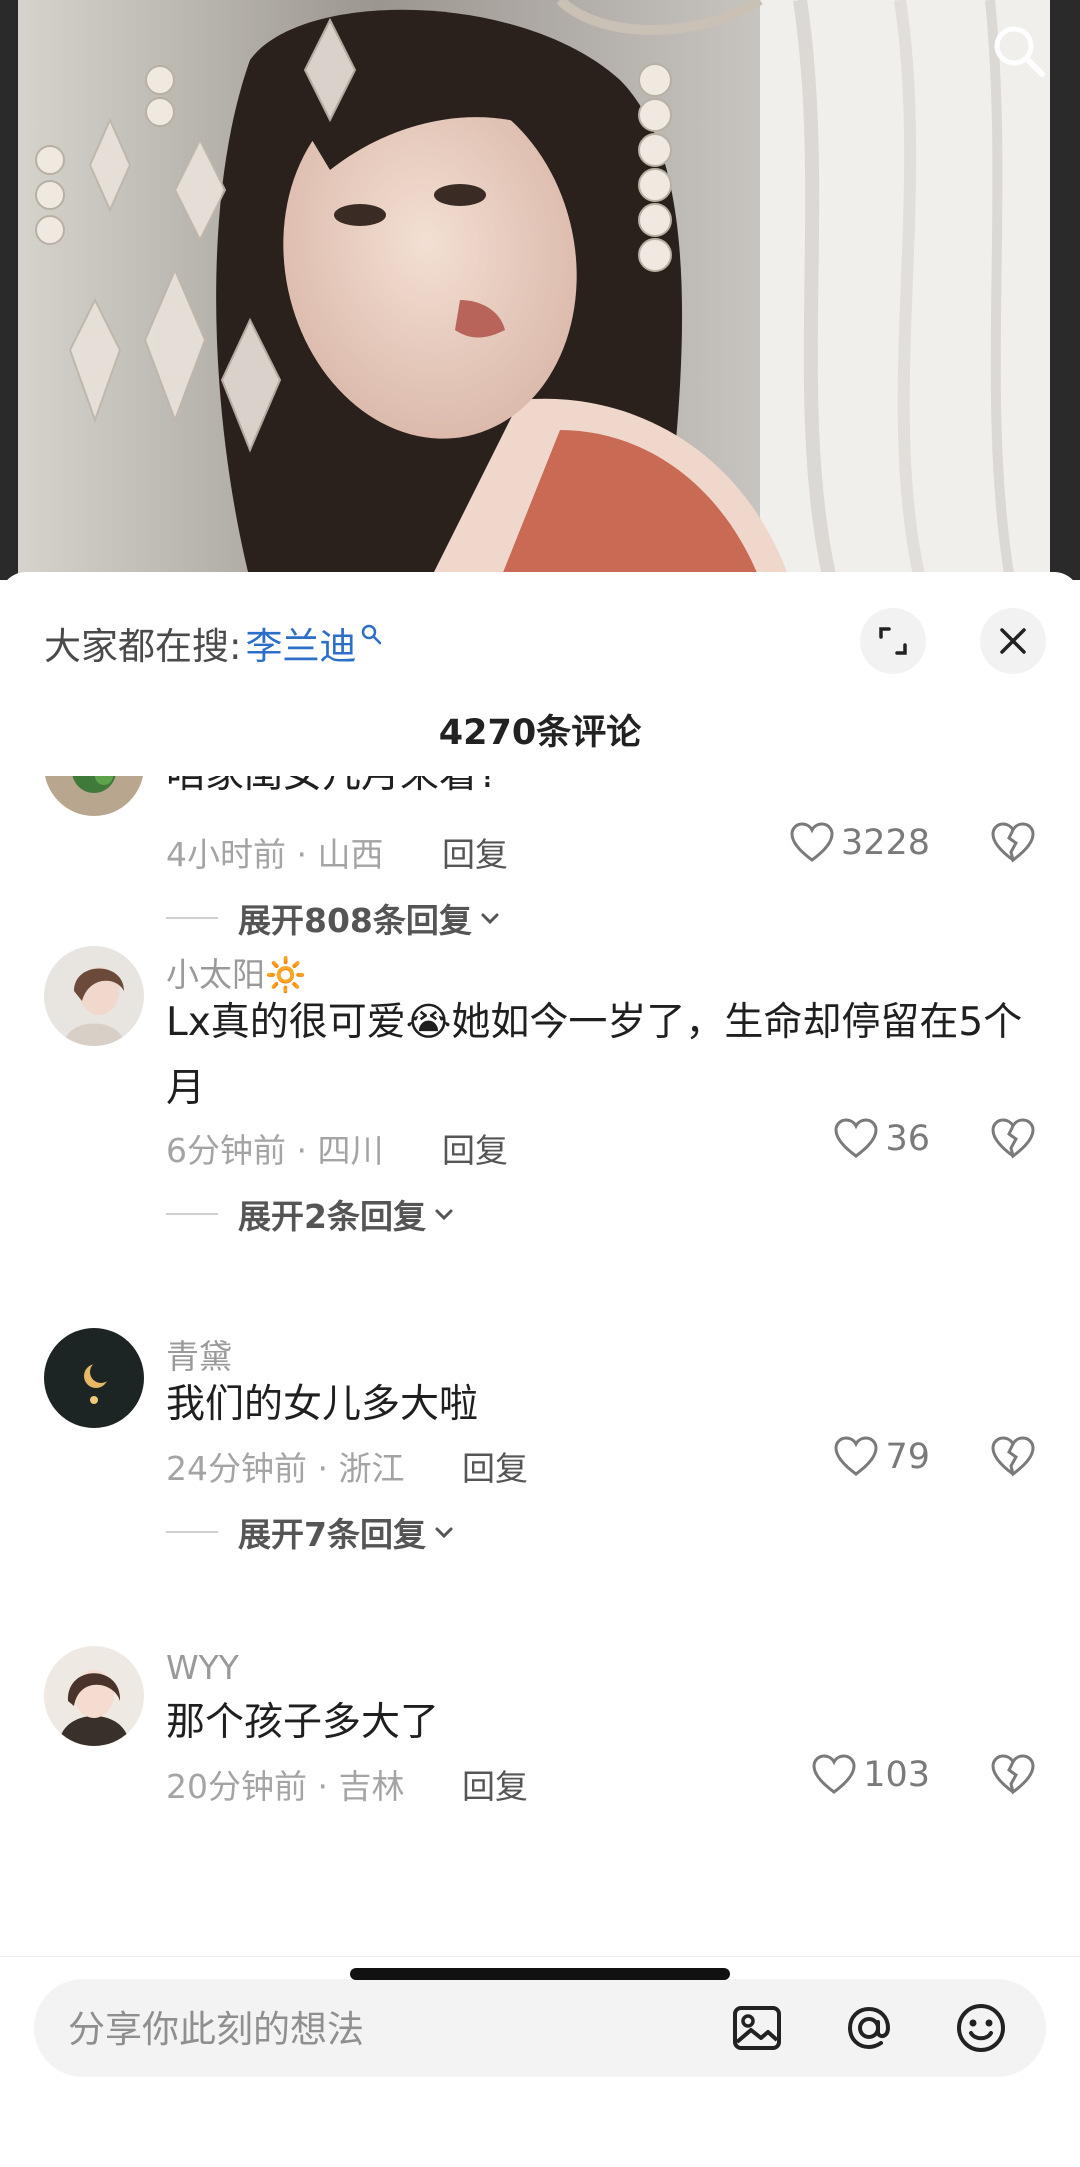 This screenshot has width=1080, height=2167. I want to click on like-count: 3228, so click(885, 843).